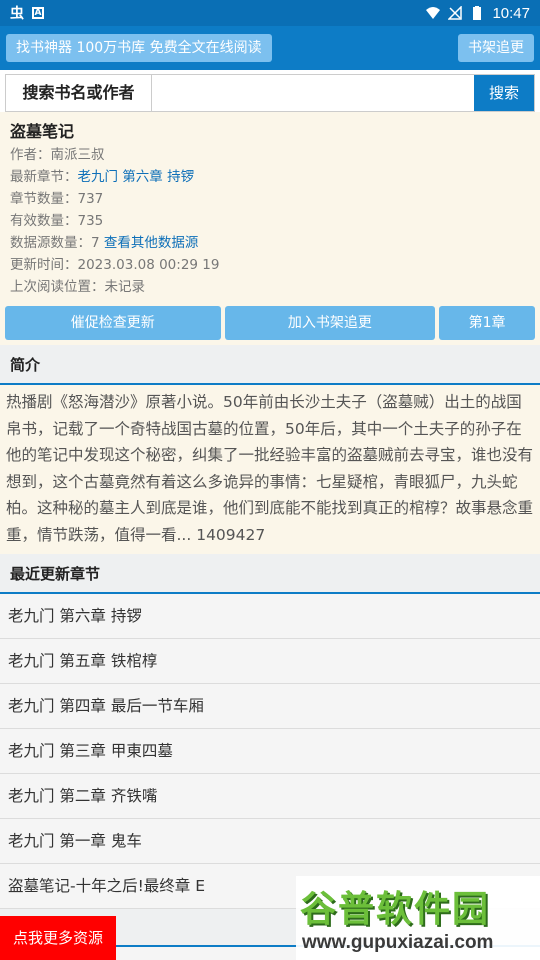 The height and width of the screenshot is (960, 540). What do you see at coordinates (151, 243) in the screenshot?
I see `other-sources-link: 查看其他数据源` at bounding box center [151, 243].